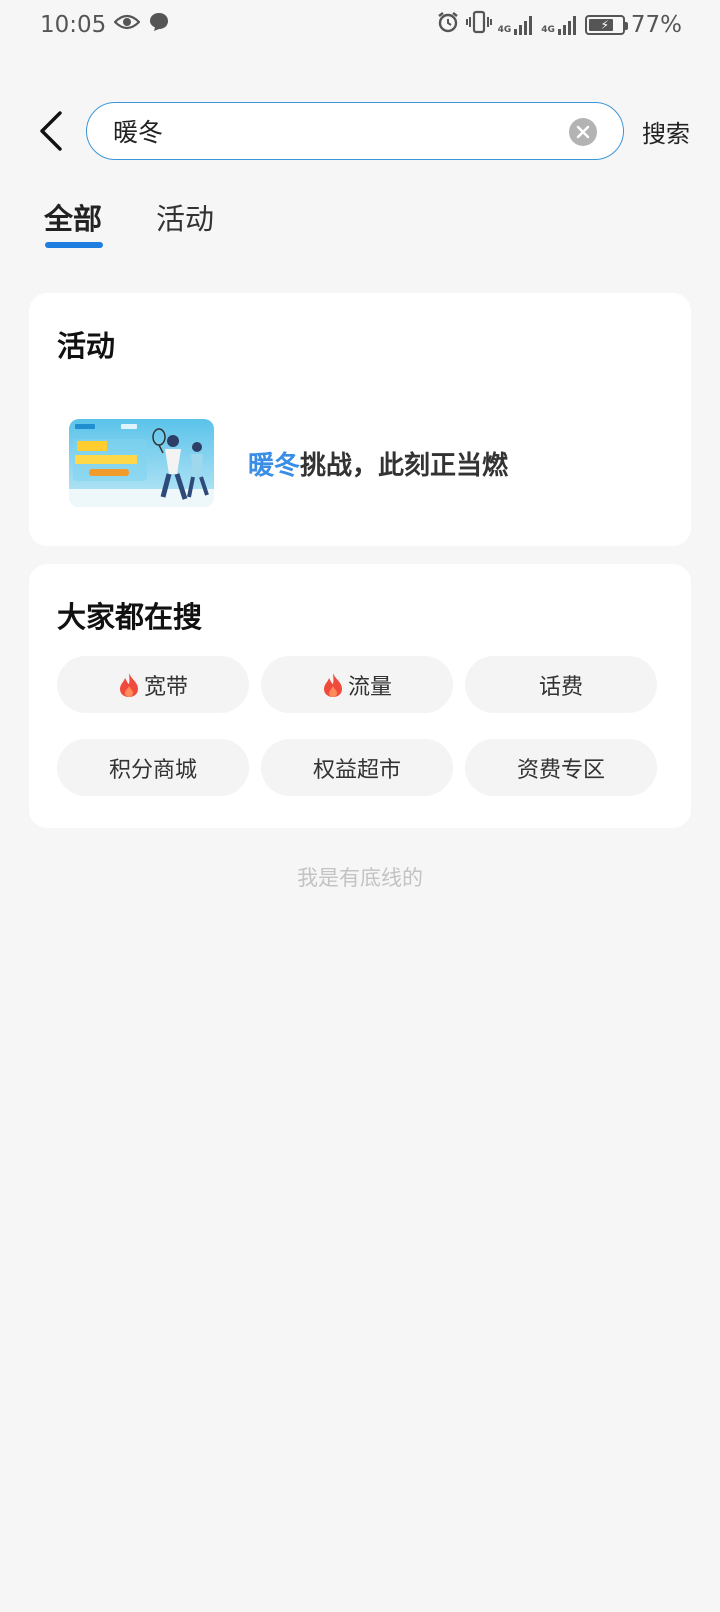 The height and width of the screenshot is (1612, 720). I want to click on chip-label: 话费, so click(560, 687).